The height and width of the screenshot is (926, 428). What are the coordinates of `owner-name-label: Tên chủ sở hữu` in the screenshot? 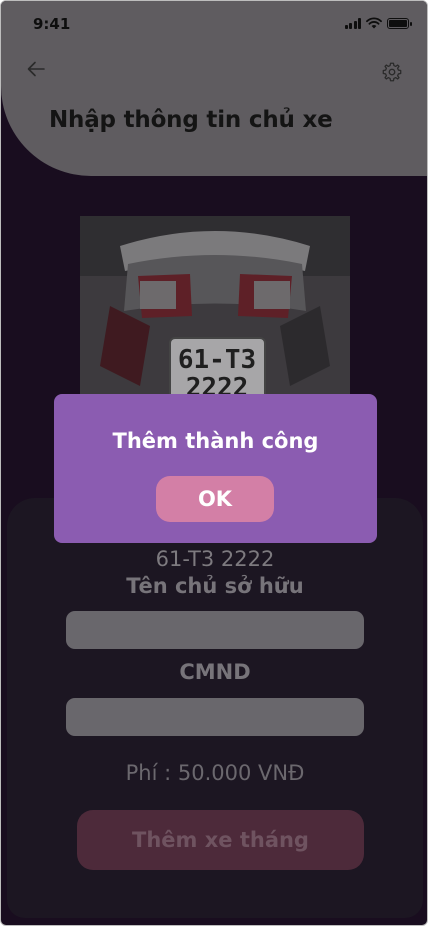 It's located at (215, 586).